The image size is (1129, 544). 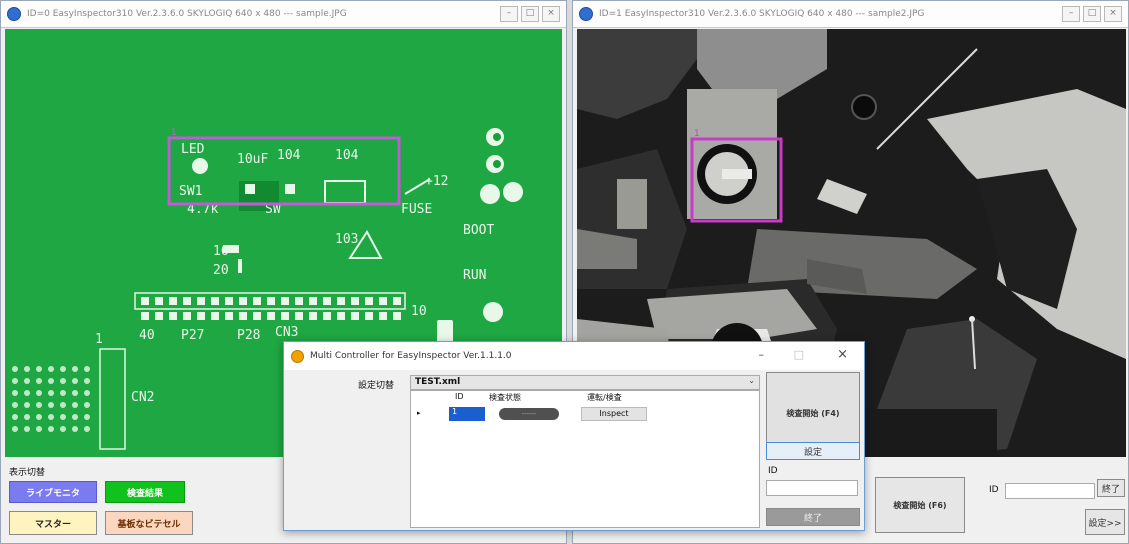 What do you see at coordinates (419, 413) in the screenshot?
I see `row-indicator-icon: ▸` at bounding box center [419, 413].